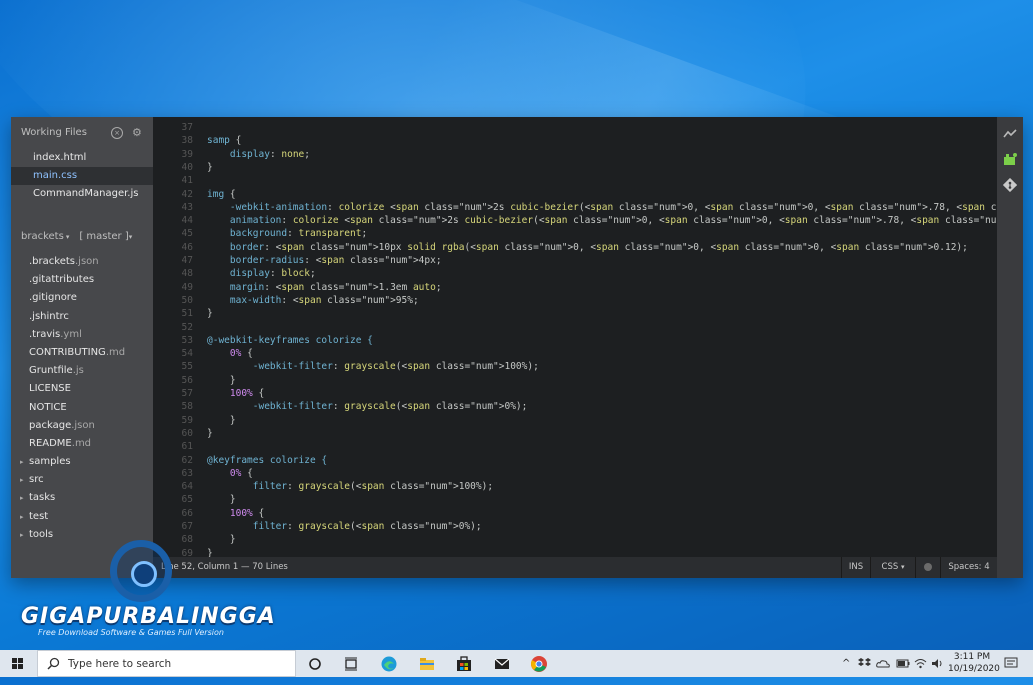 The height and width of the screenshot is (685, 1033). Describe the element at coordinates (82, 194) in the screenshot. I see `working-file-item: CommandManager.js` at that location.